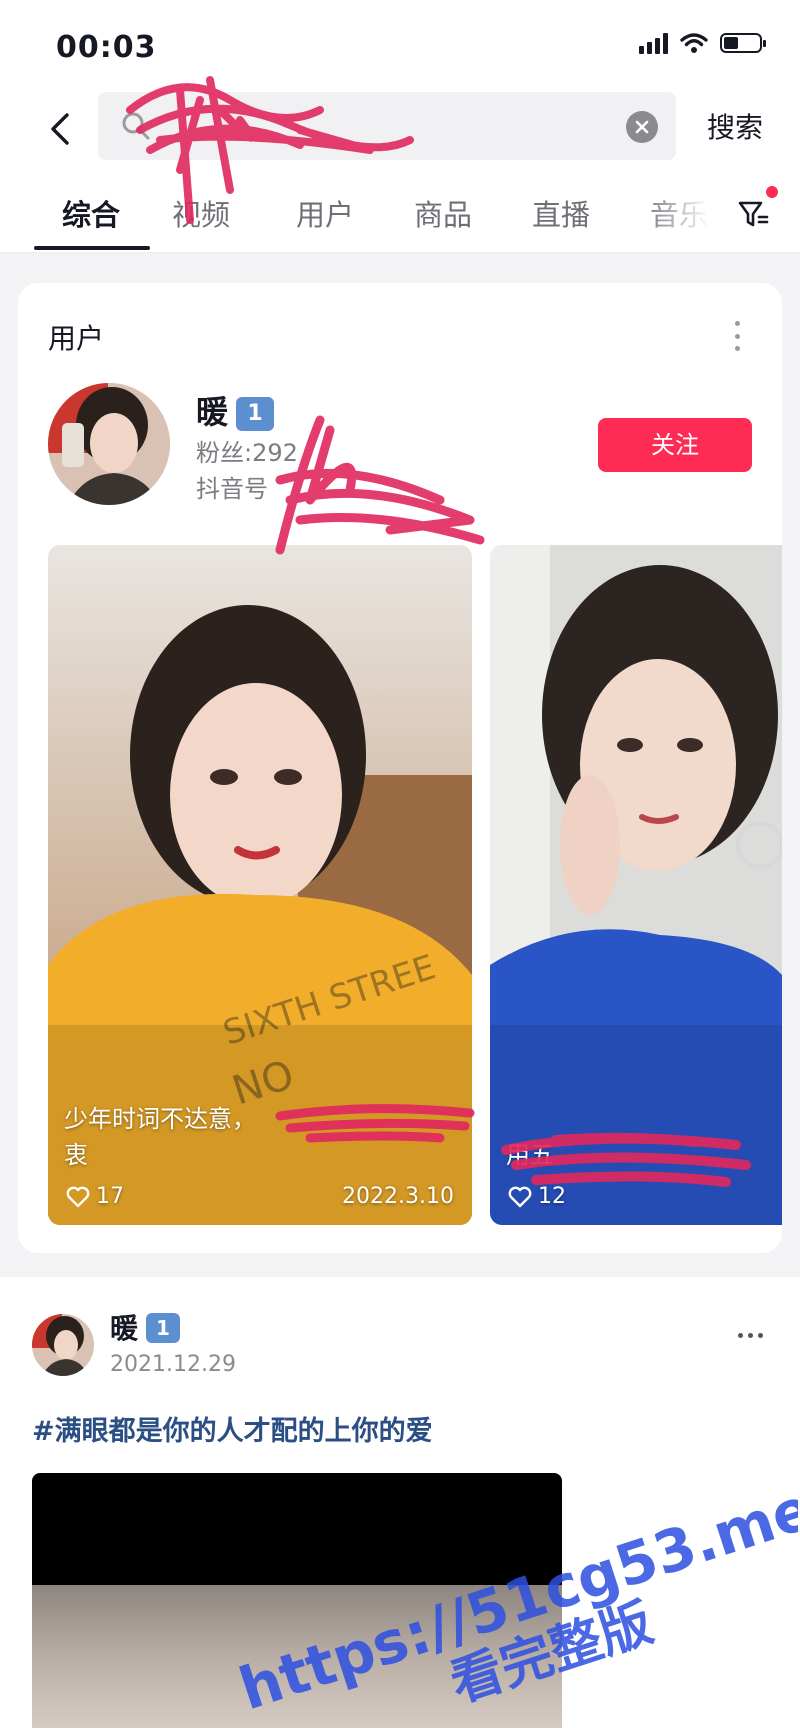 Image resolution: width=800 pixels, height=1728 pixels. I want to click on tab-users: 用户, so click(325, 213).